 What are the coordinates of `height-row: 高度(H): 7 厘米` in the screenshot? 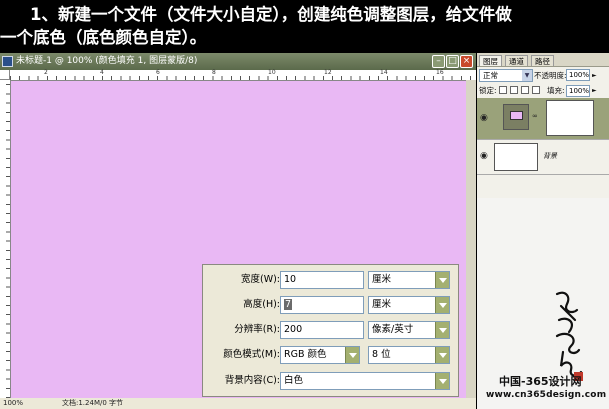 It's located at (331, 305).